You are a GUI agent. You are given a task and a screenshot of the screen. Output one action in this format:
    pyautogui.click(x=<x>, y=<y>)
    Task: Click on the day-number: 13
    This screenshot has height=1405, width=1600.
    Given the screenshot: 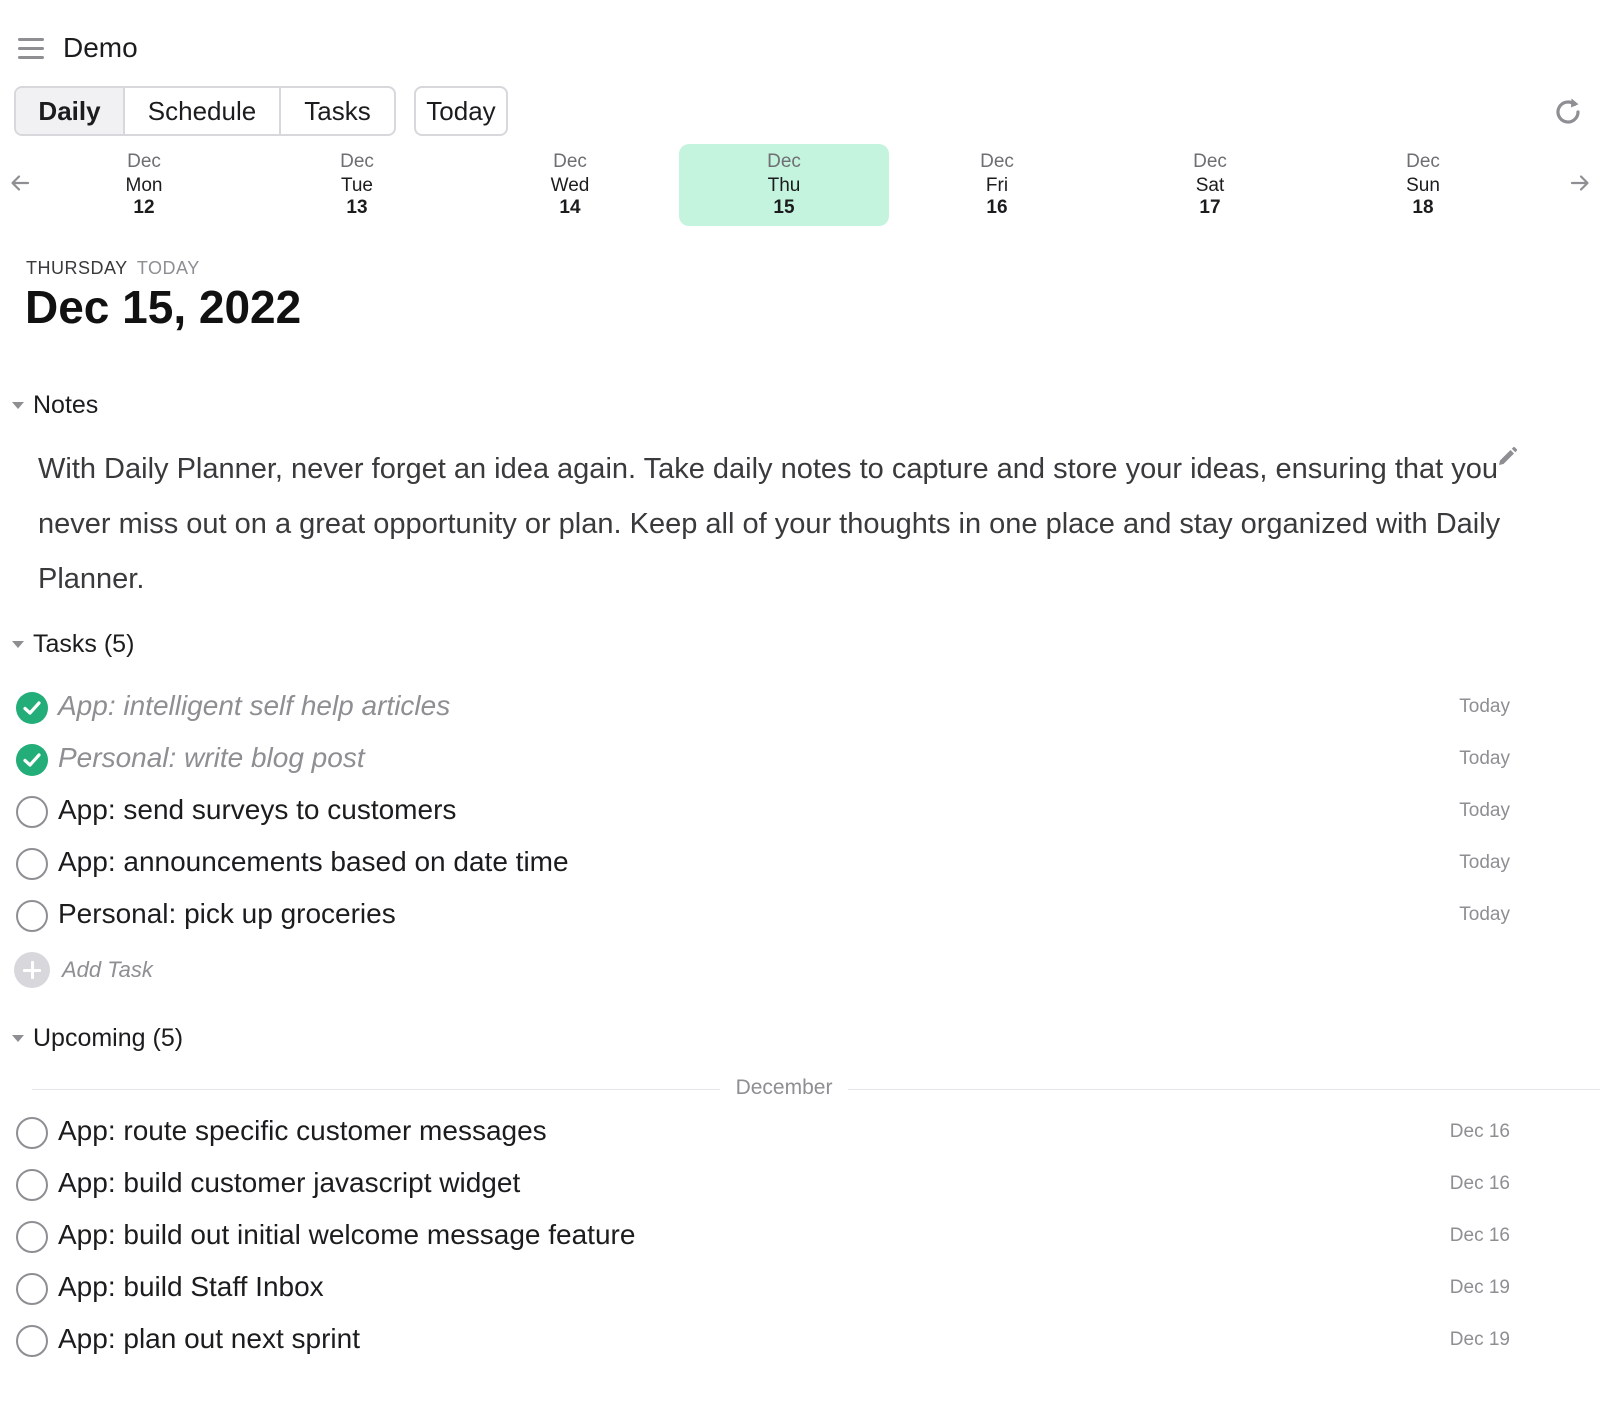 What is the action you would take?
    pyautogui.click(x=357, y=207)
    